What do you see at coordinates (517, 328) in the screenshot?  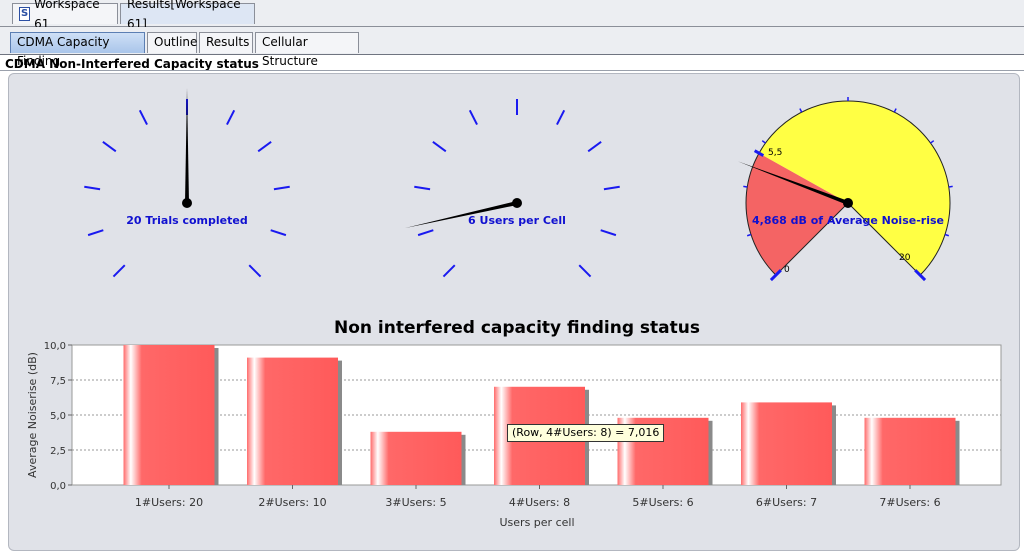 I see `chart-title: Non interfered capacity finding status` at bounding box center [517, 328].